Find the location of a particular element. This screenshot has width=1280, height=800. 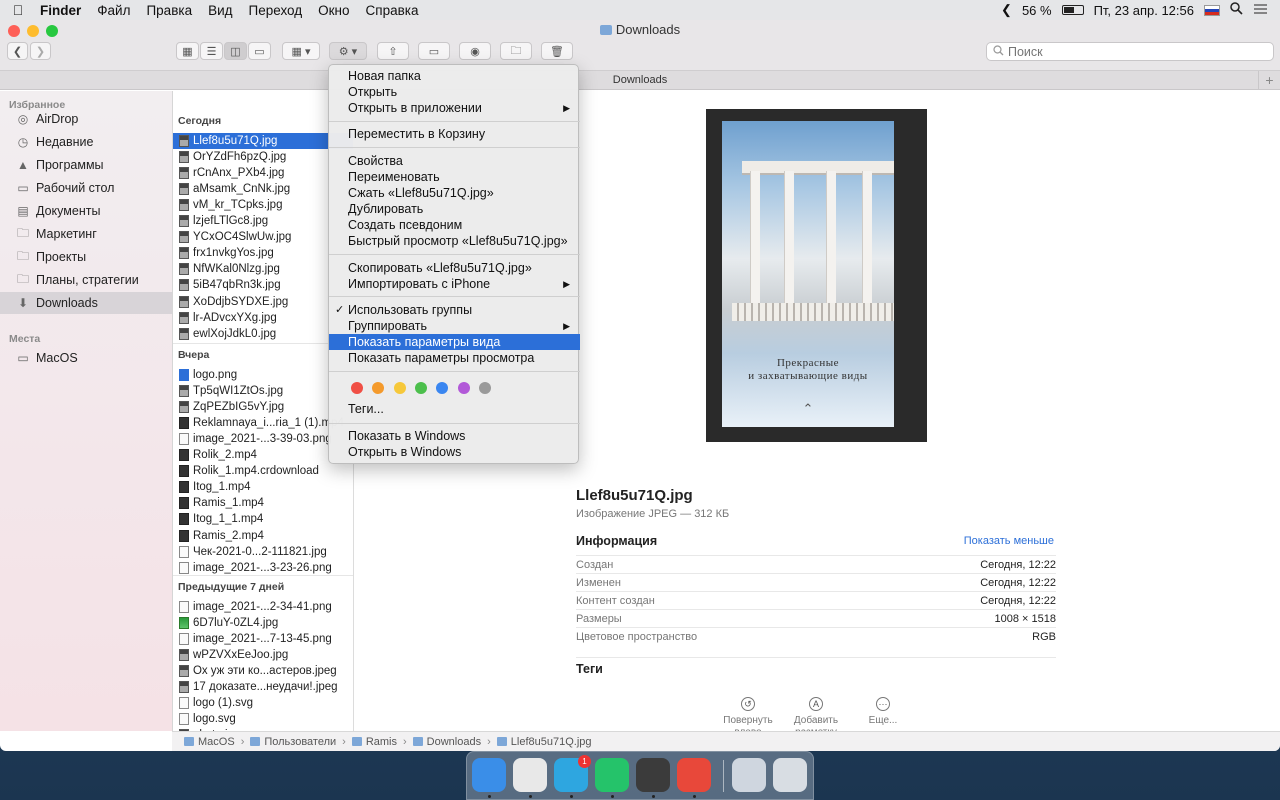

file-row: 17 доказате...неудачи!.jpeg is located at coordinates (263, 687).